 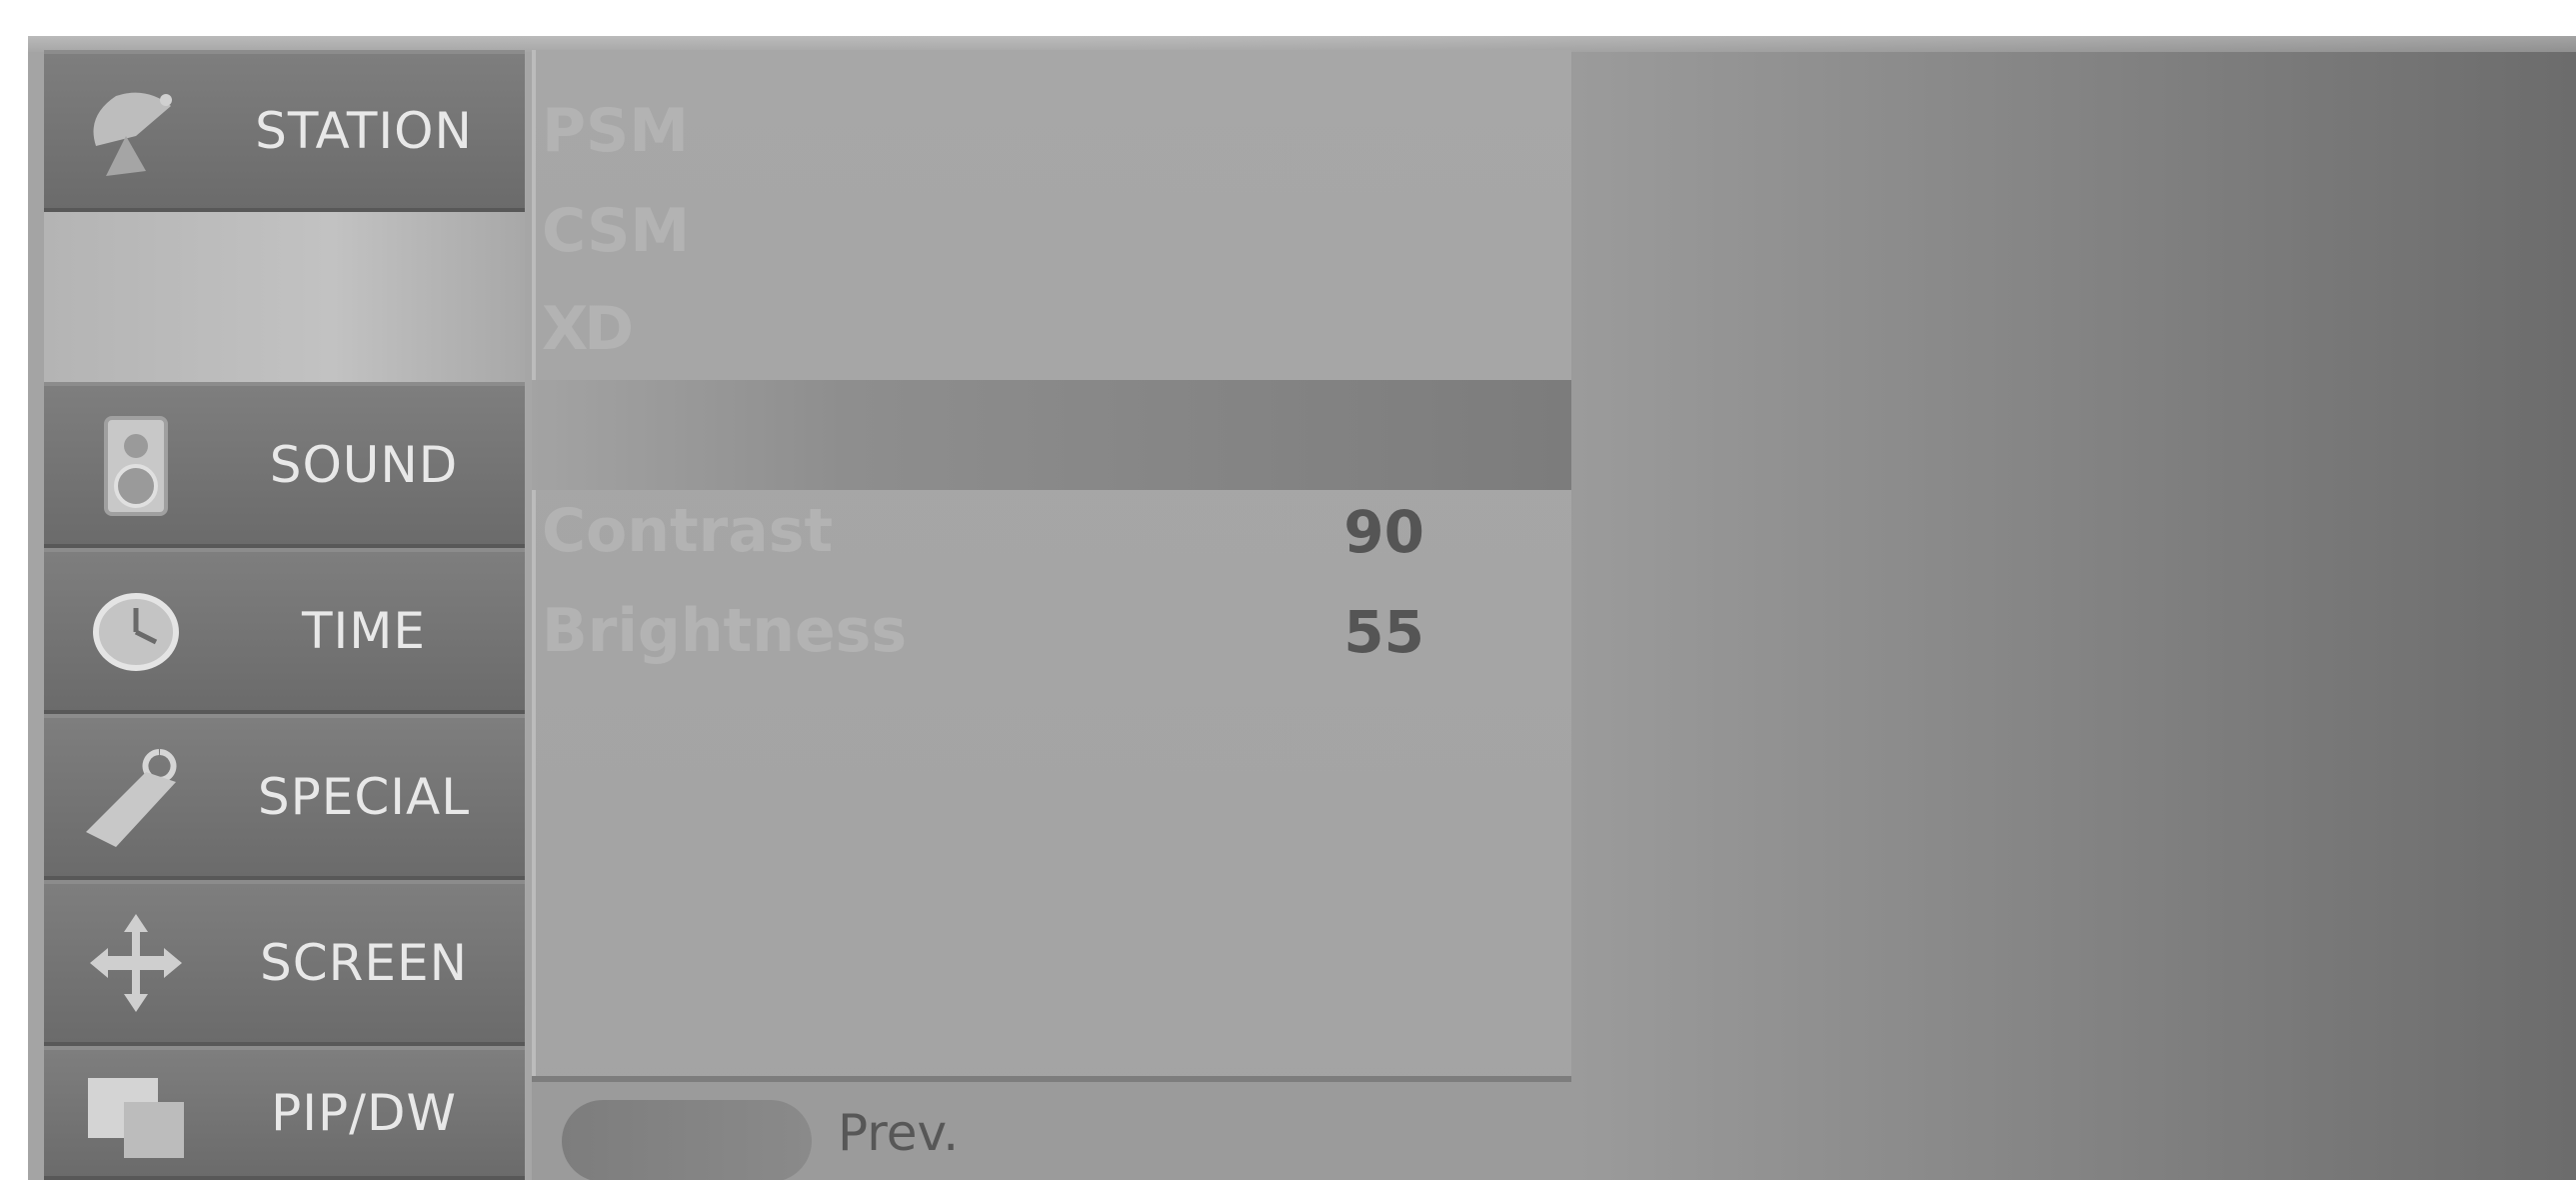 I want to click on speaker-icon, so click(x=136, y=466).